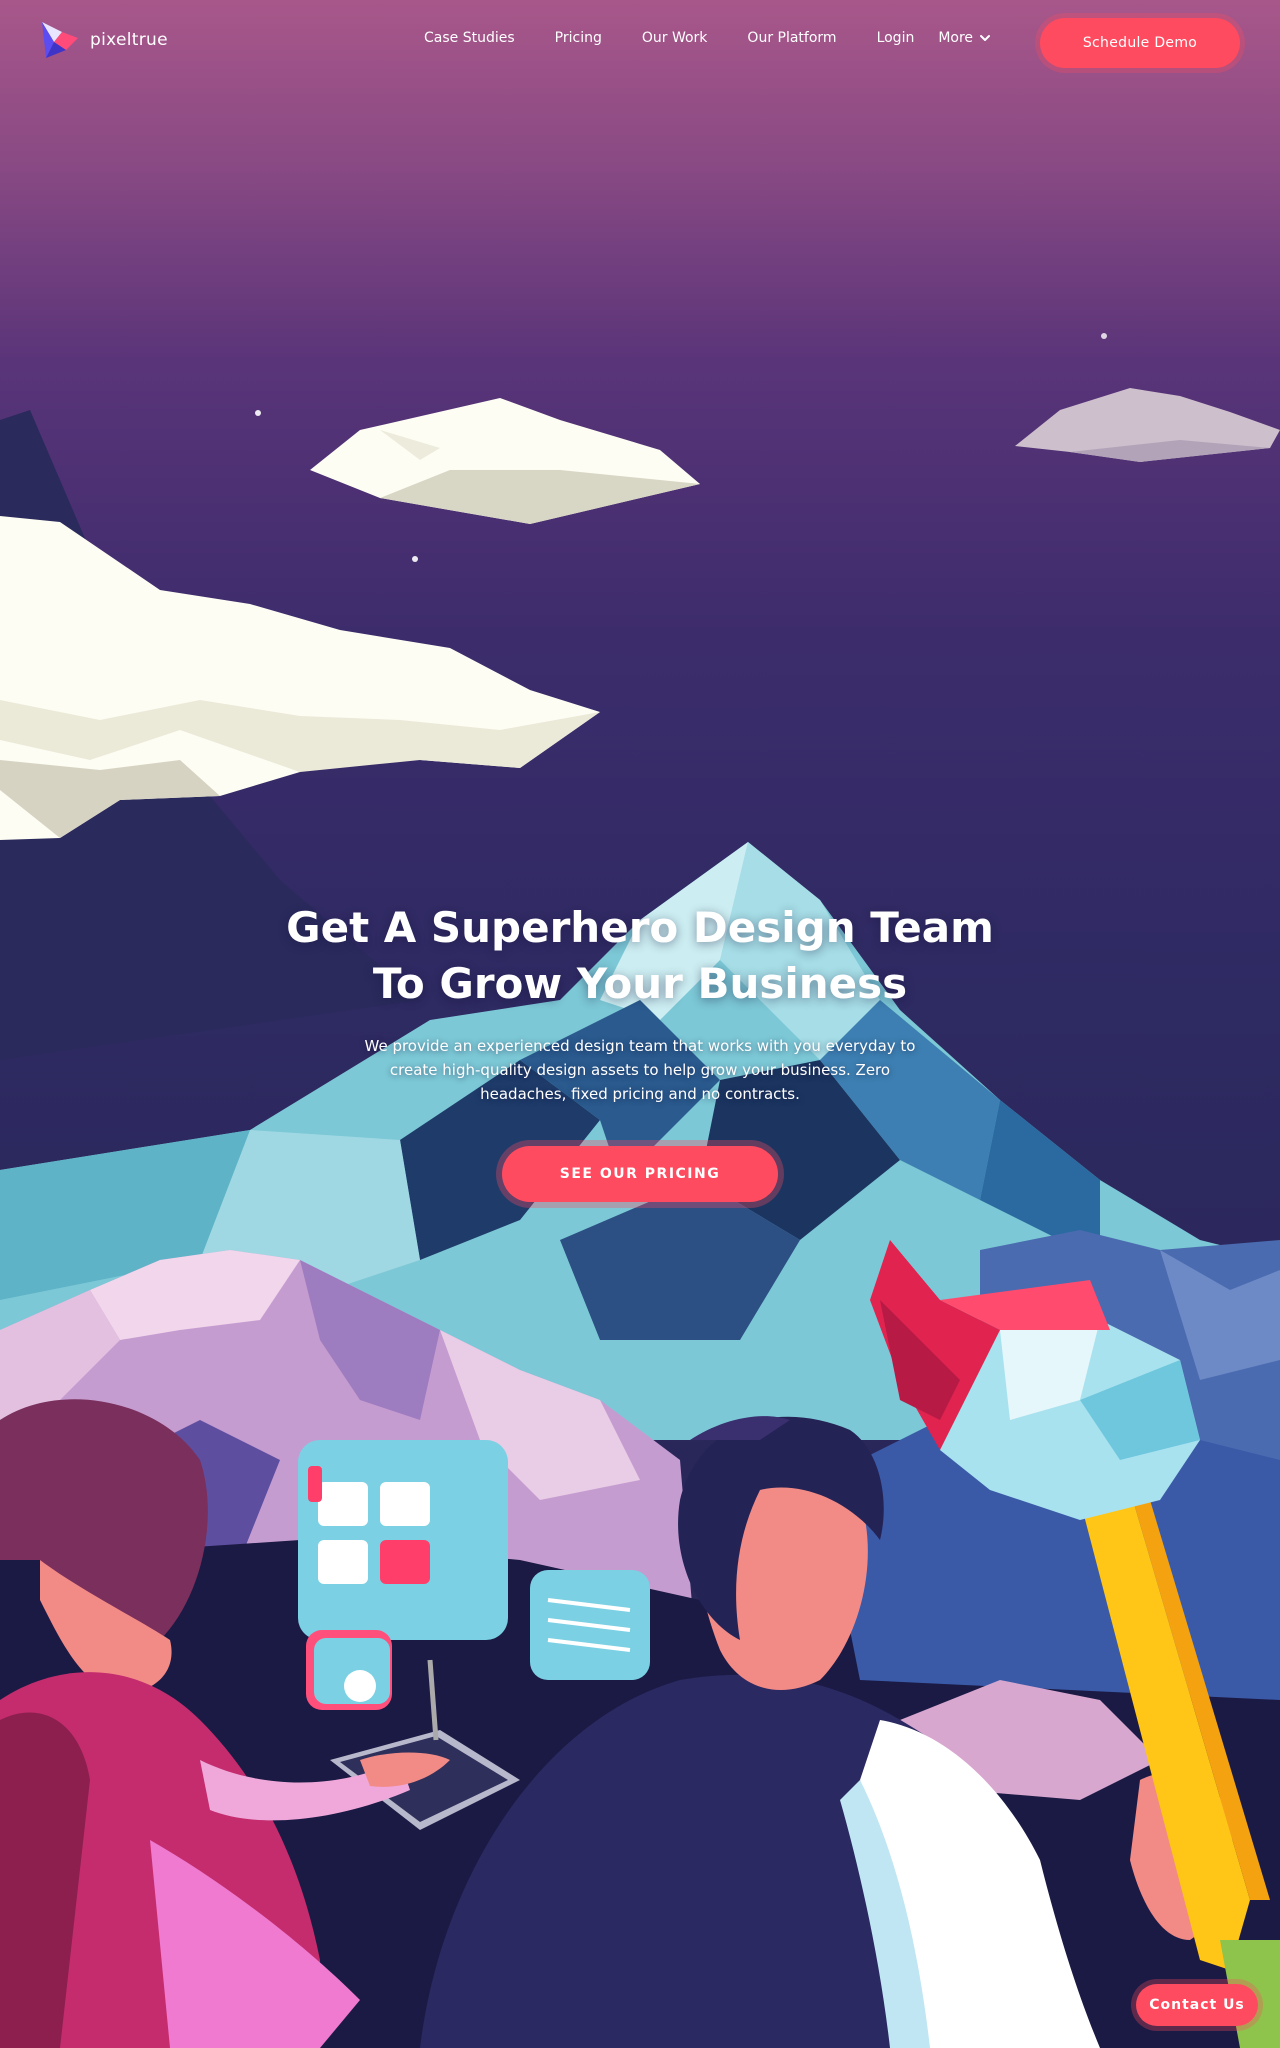 Image resolution: width=1280 pixels, height=2048 pixels. What do you see at coordinates (505, 461) in the screenshot?
I see `cloud-small` at bounding box center [505, 461].